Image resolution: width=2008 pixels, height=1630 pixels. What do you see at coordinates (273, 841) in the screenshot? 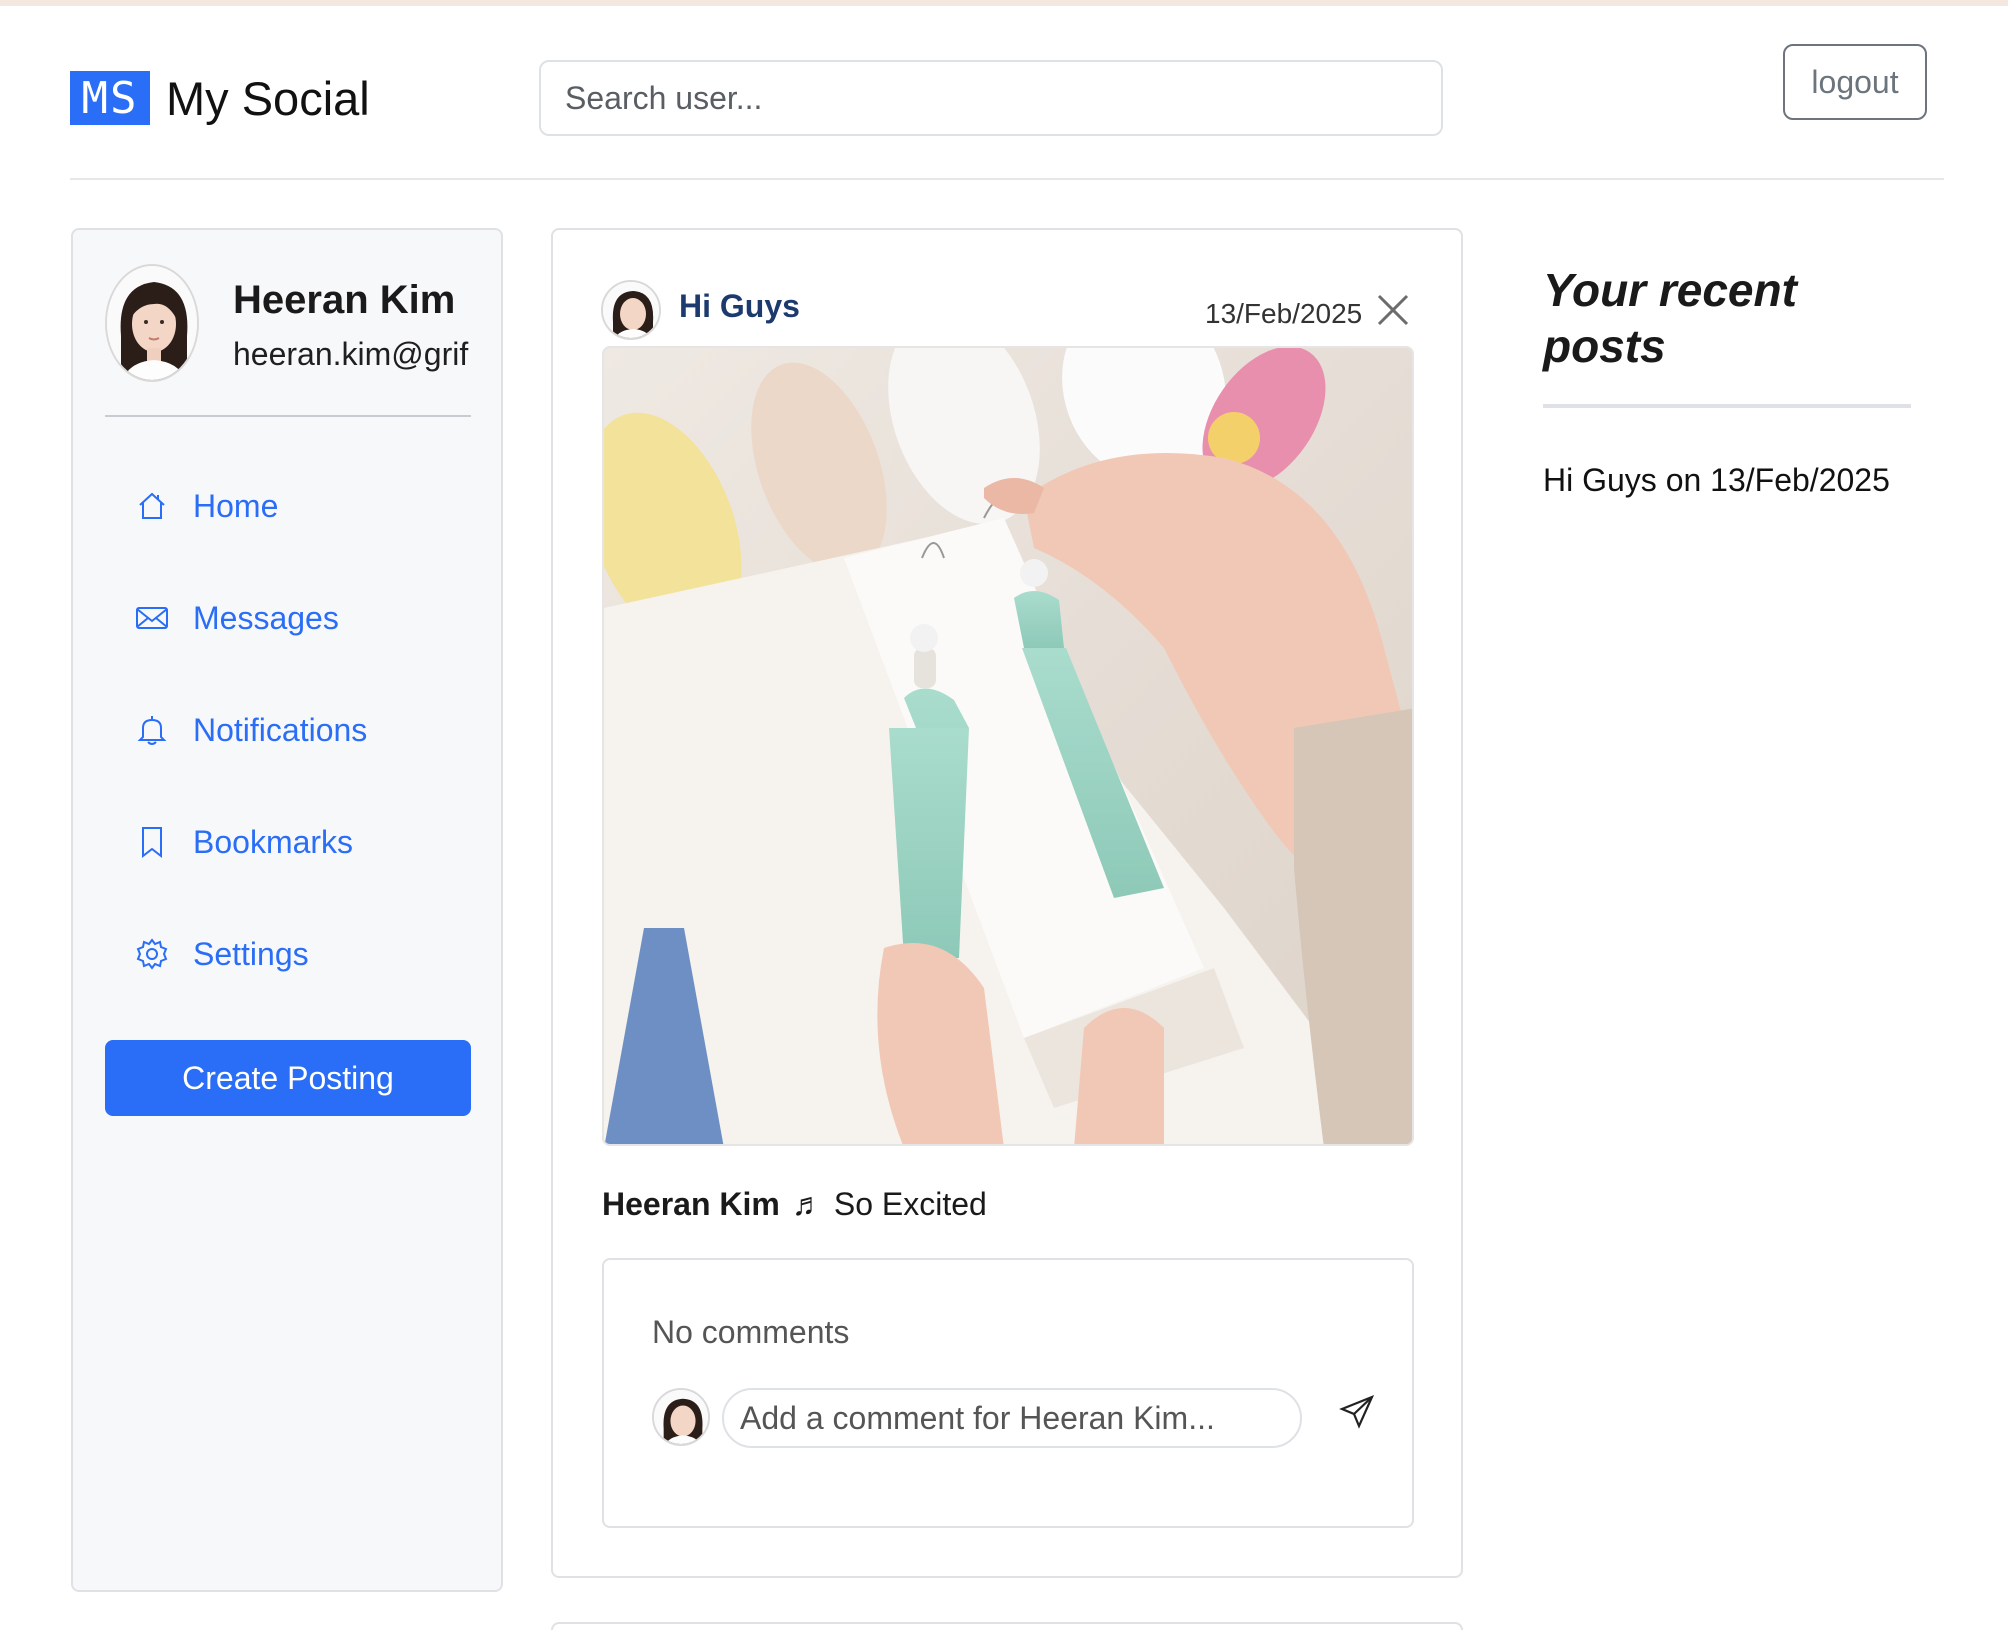
I see `sidebar-item-label: Bookmarks` at bounding box center [273, 841].